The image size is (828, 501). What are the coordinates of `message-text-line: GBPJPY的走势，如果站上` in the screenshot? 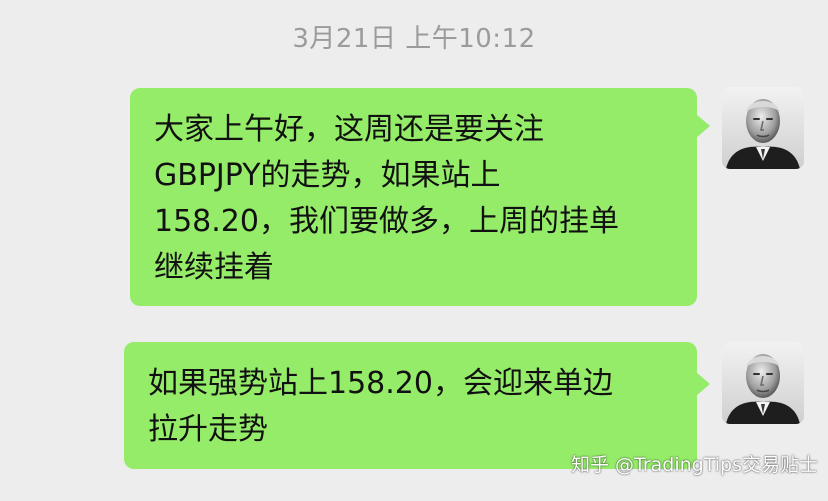 It's located at (327, 175).